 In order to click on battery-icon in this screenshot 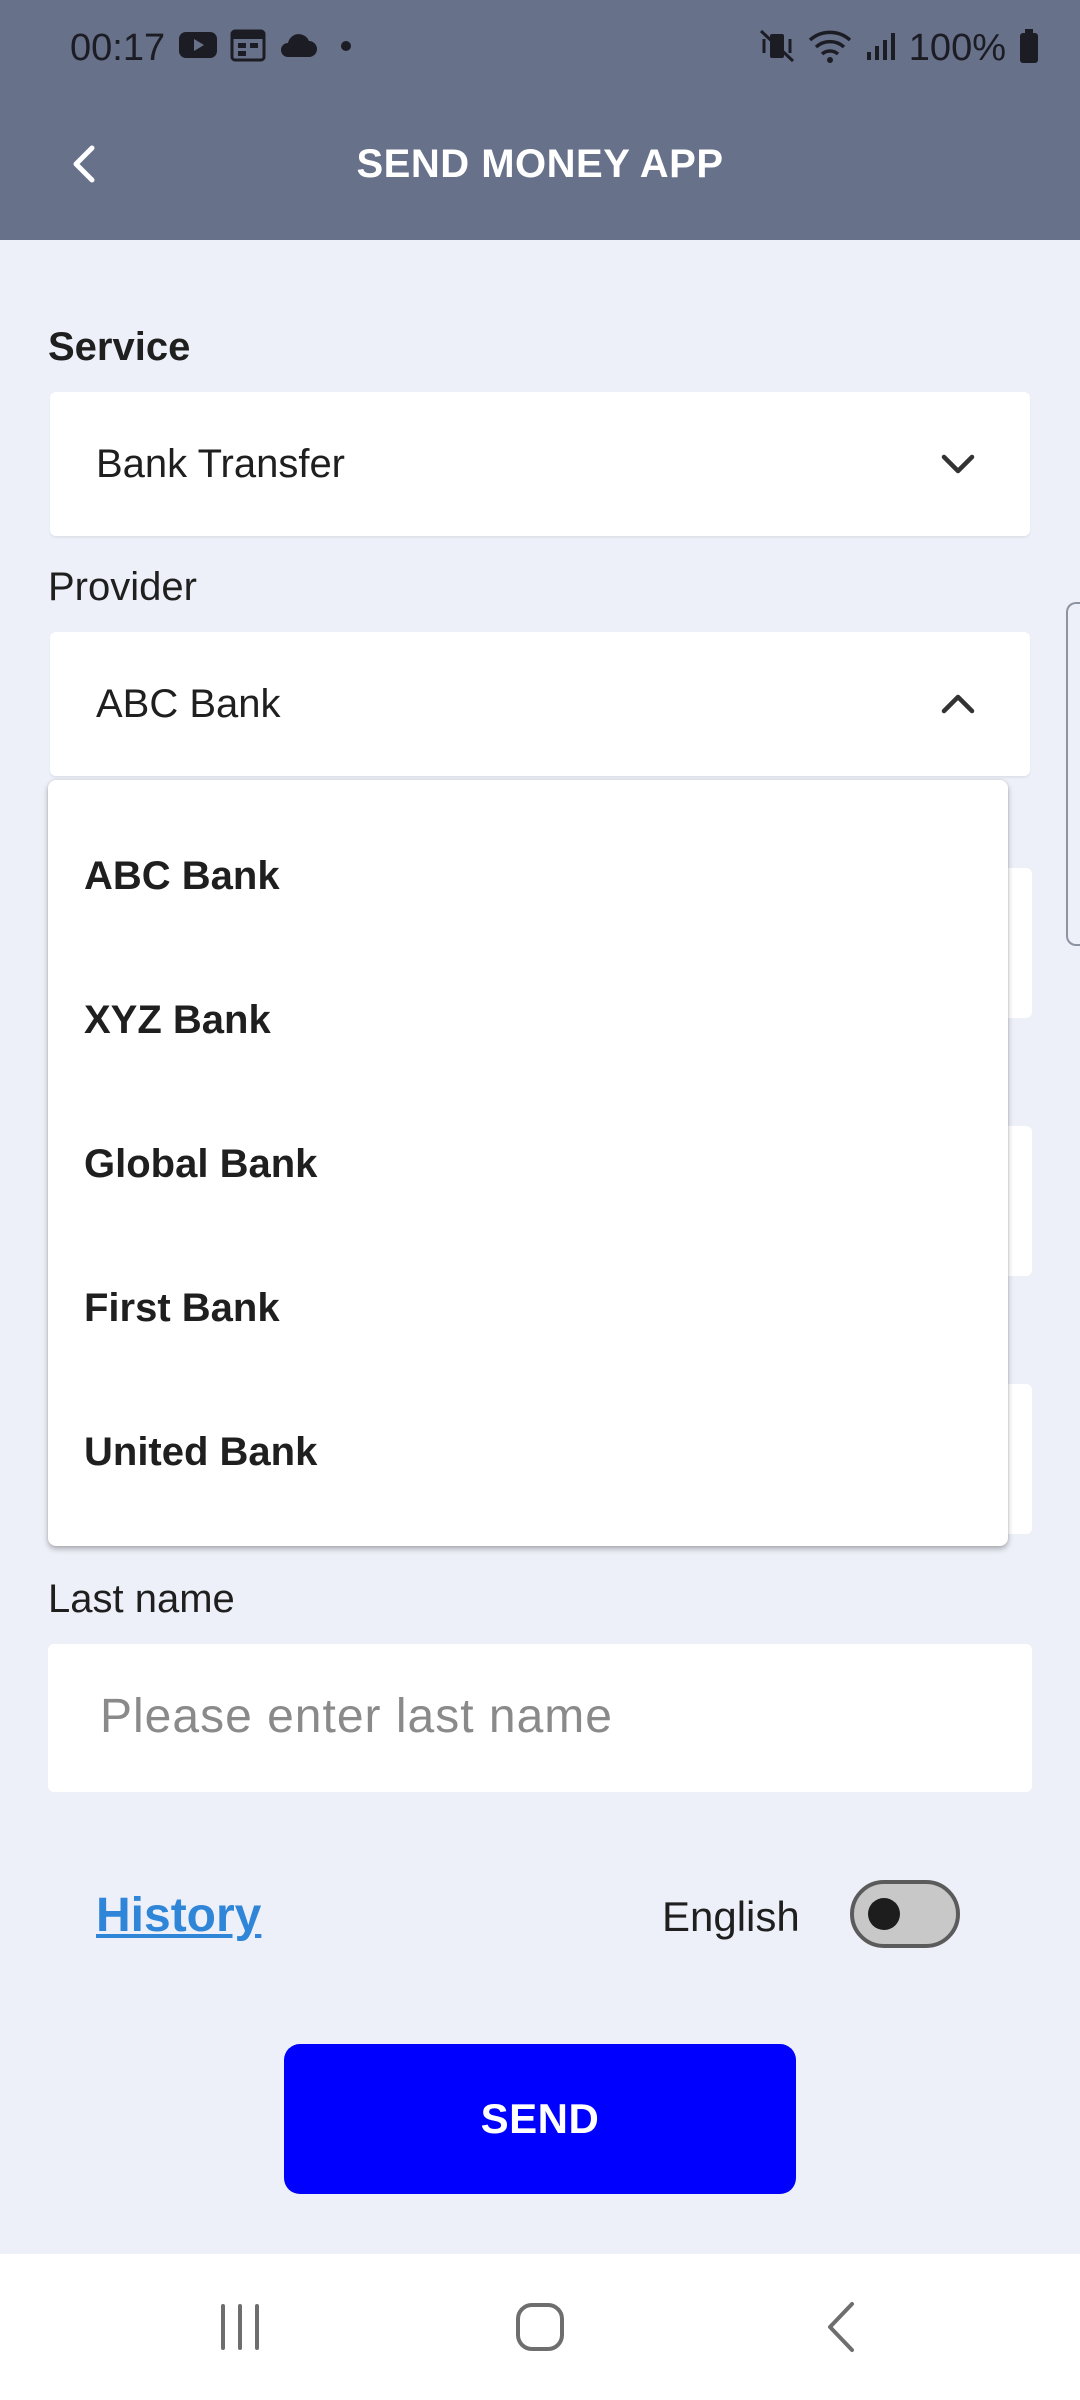, I will do `click(1029, 48)`.